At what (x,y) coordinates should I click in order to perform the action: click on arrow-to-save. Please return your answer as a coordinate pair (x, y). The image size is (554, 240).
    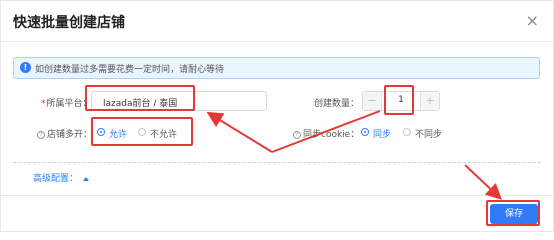
    Looking at the image, I should click on (483, 182).